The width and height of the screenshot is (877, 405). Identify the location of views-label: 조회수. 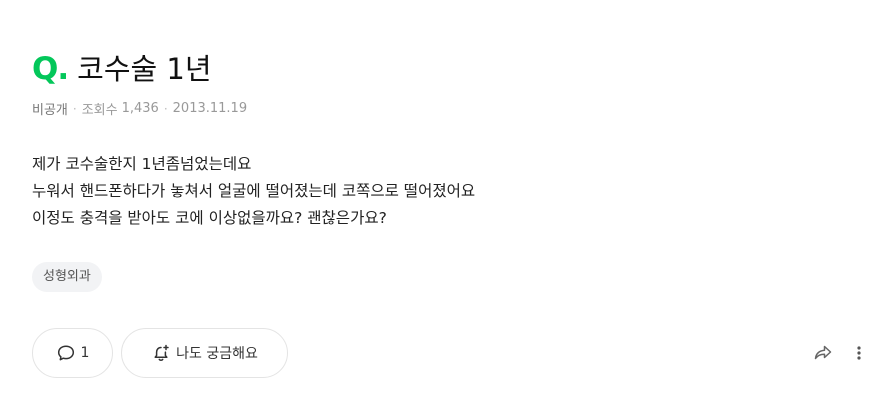
(99, 110).